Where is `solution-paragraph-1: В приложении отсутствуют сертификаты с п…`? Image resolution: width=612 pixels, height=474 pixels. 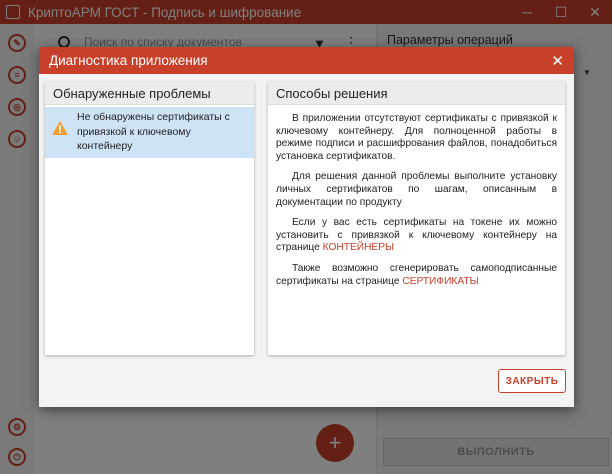
solution-paragraph-1: В приложении отсутствуют сертификаты с п… is located at coordinates (416, 137).